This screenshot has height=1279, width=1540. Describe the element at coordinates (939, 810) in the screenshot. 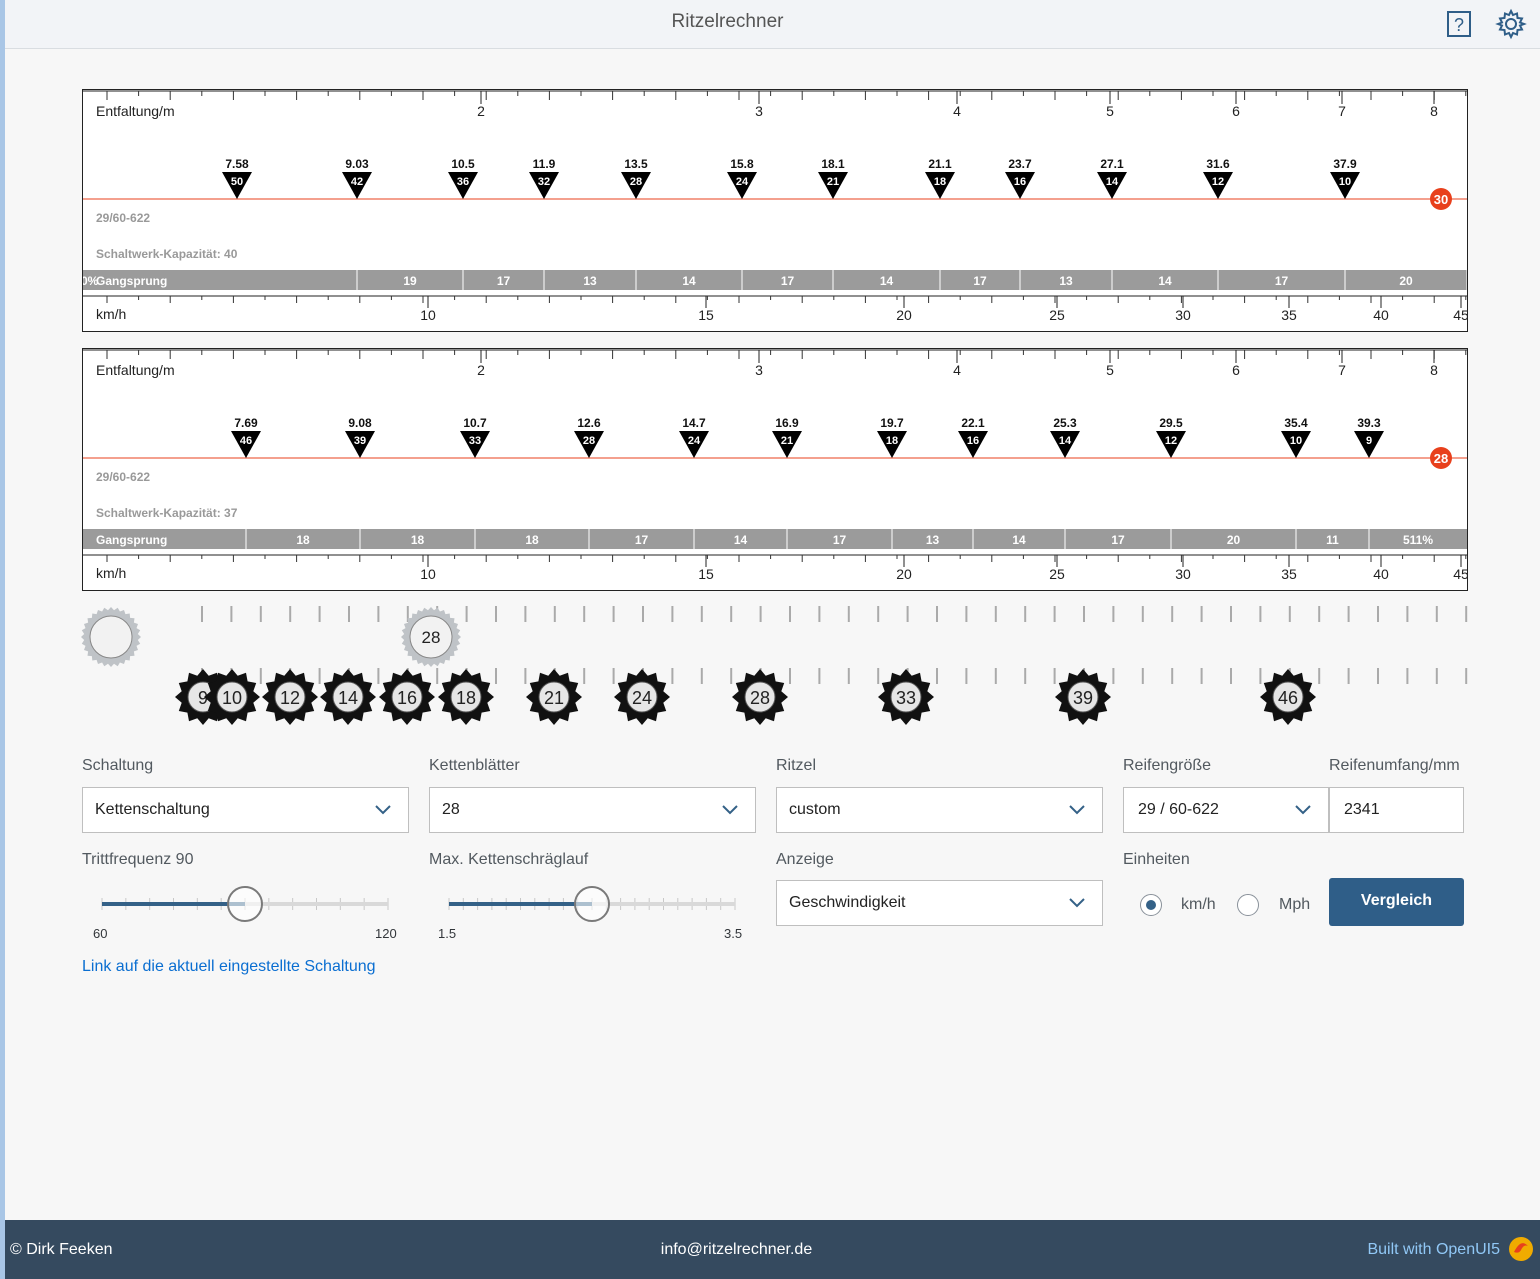

I see `ritzel-select: custom` at that location.